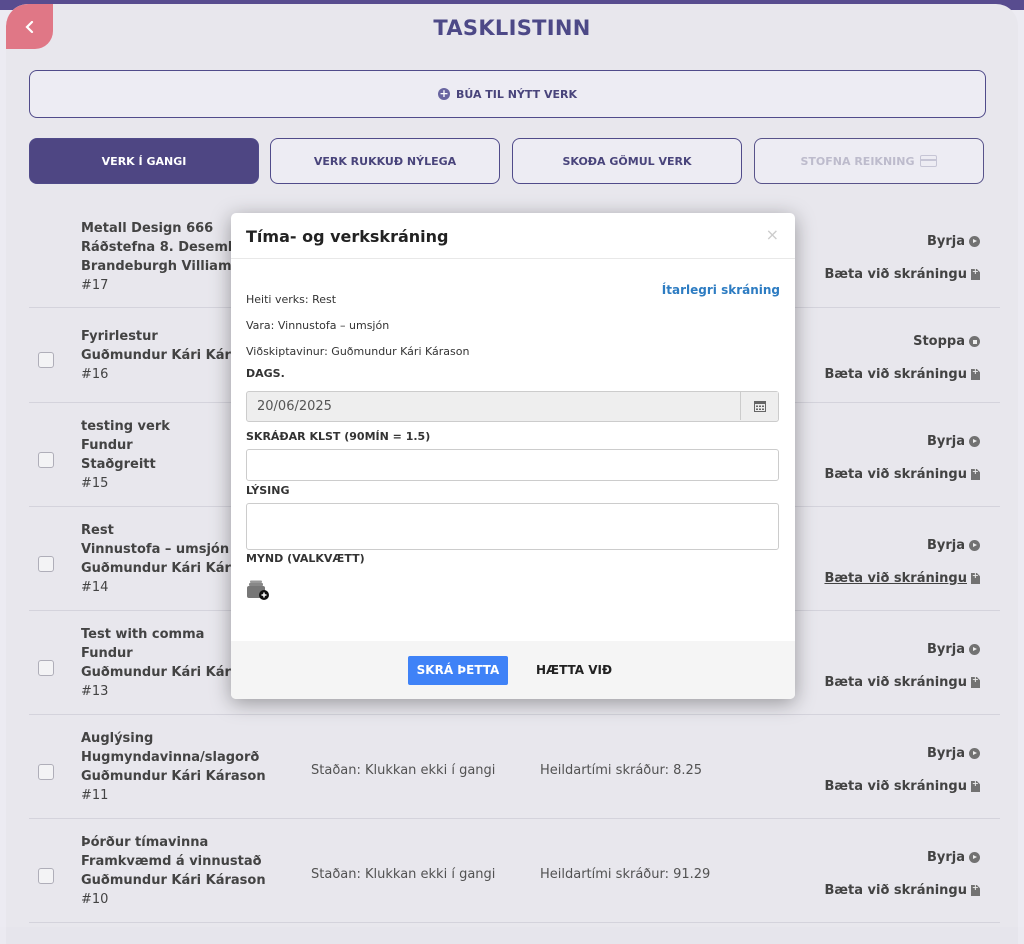 This screenshot has height=944, width=1024. I want to click on modal-footer: SKRÁ ÞETTA HÆTTA VIÐ, so click(513, 670).